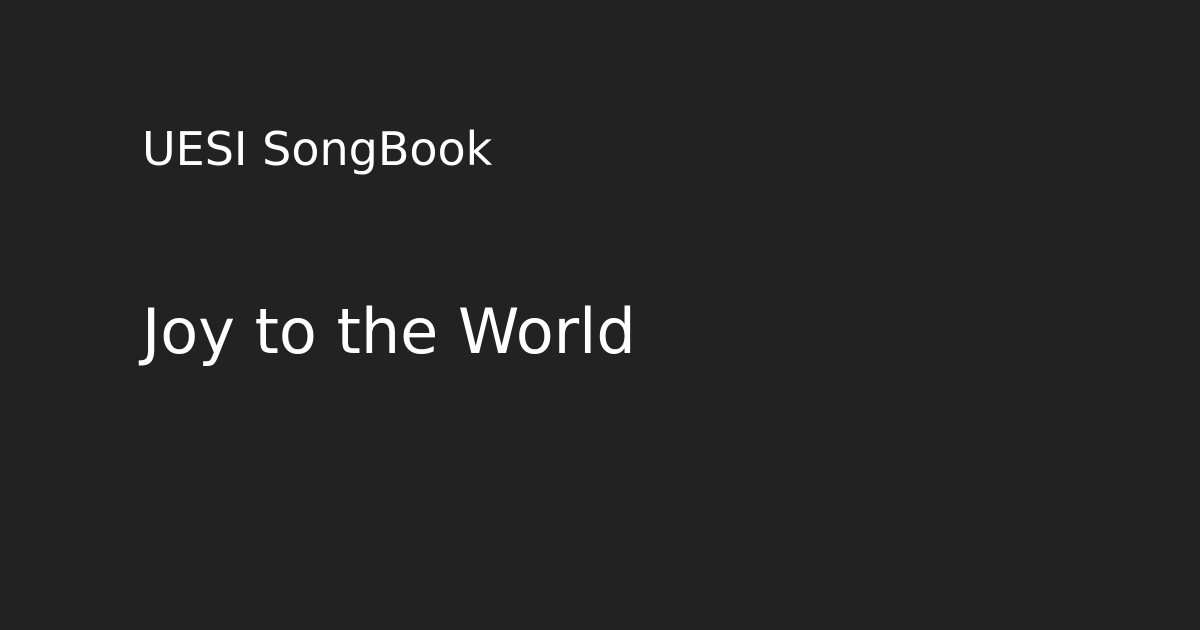 The width and height of the screenshot is (1200, 630). I want to click on song-title: Joy to the World, so click(389, 331).